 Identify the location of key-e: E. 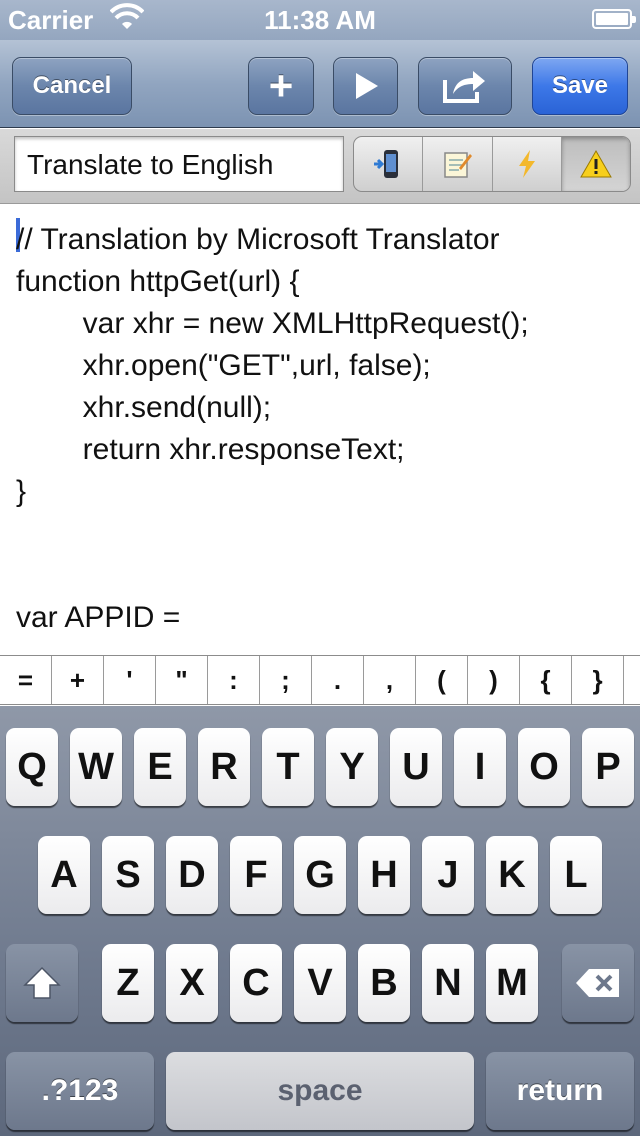
(160, 767).